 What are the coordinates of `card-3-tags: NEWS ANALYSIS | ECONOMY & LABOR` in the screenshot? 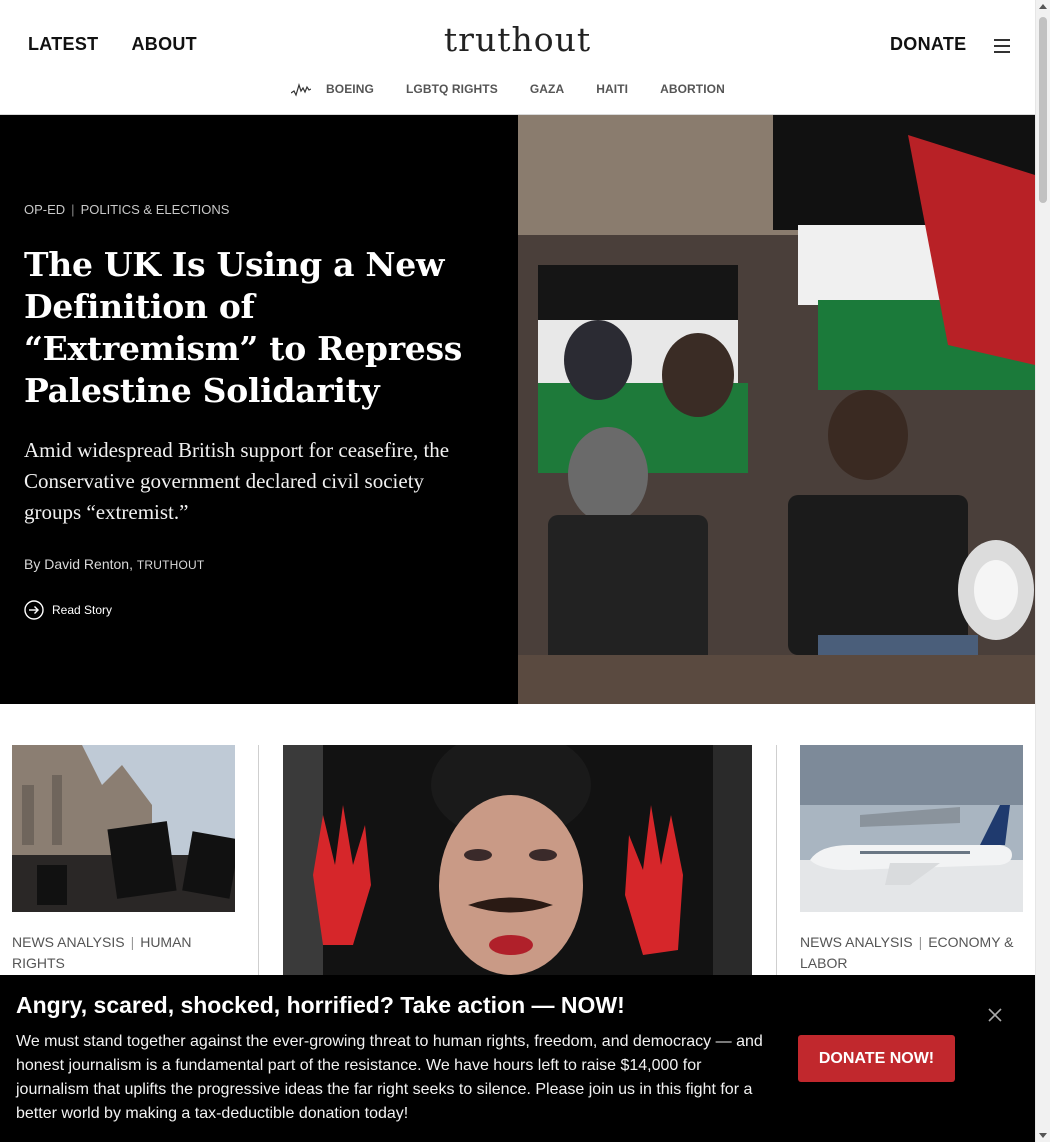 It's located at (907, 952).